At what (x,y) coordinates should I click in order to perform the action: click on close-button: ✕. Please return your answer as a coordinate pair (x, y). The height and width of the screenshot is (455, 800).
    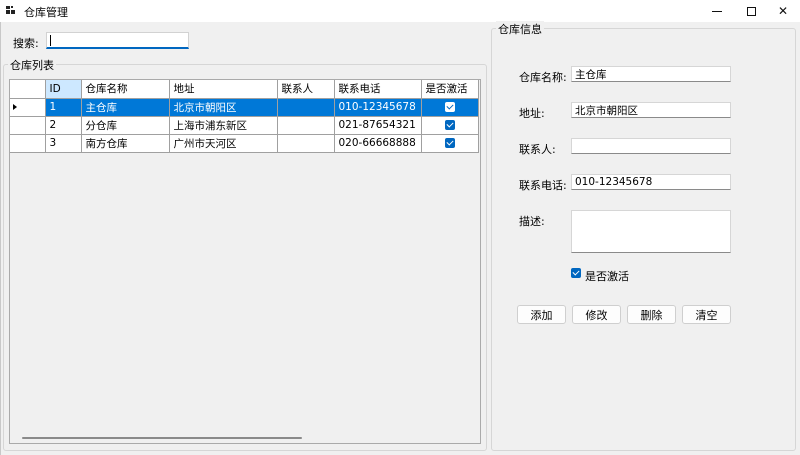
    Looking at the image, I should click on (783, 11).